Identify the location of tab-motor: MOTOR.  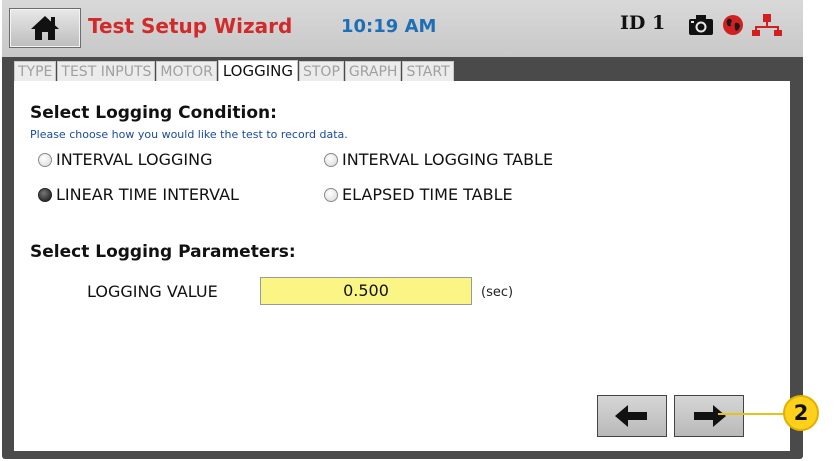
(186, 71).